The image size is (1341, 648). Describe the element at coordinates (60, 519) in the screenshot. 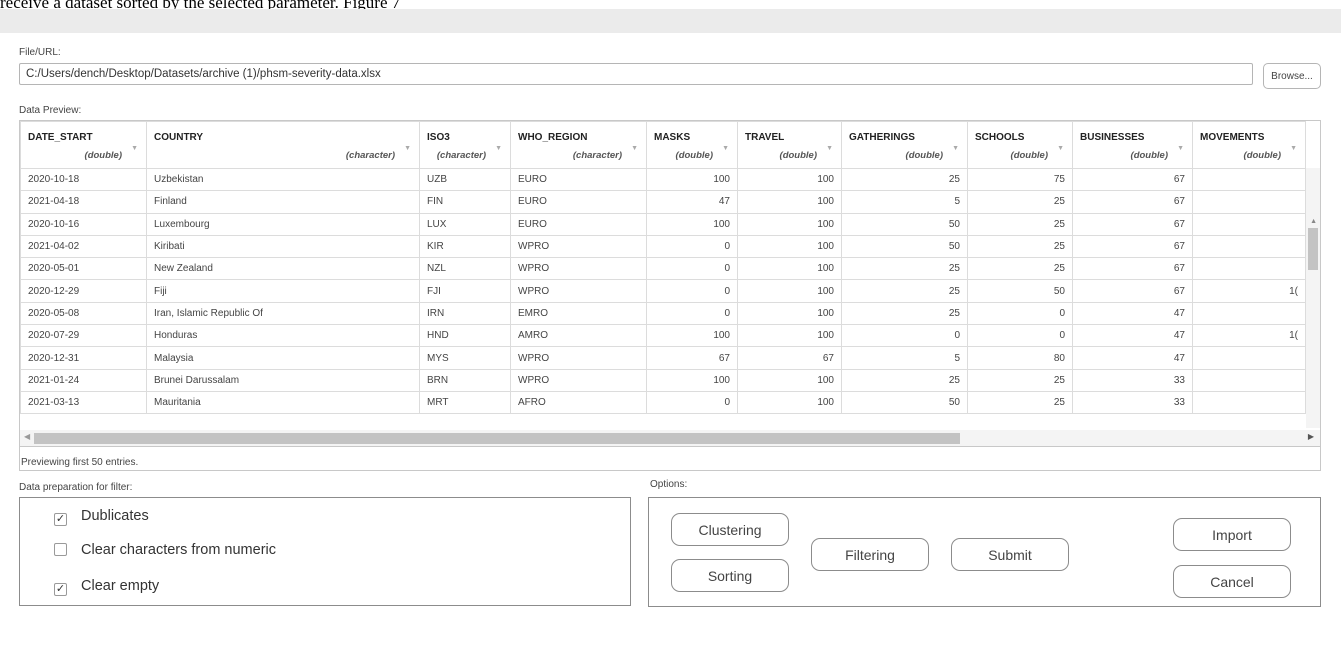

I see `dublicates-checkbox: ✓` at that location.